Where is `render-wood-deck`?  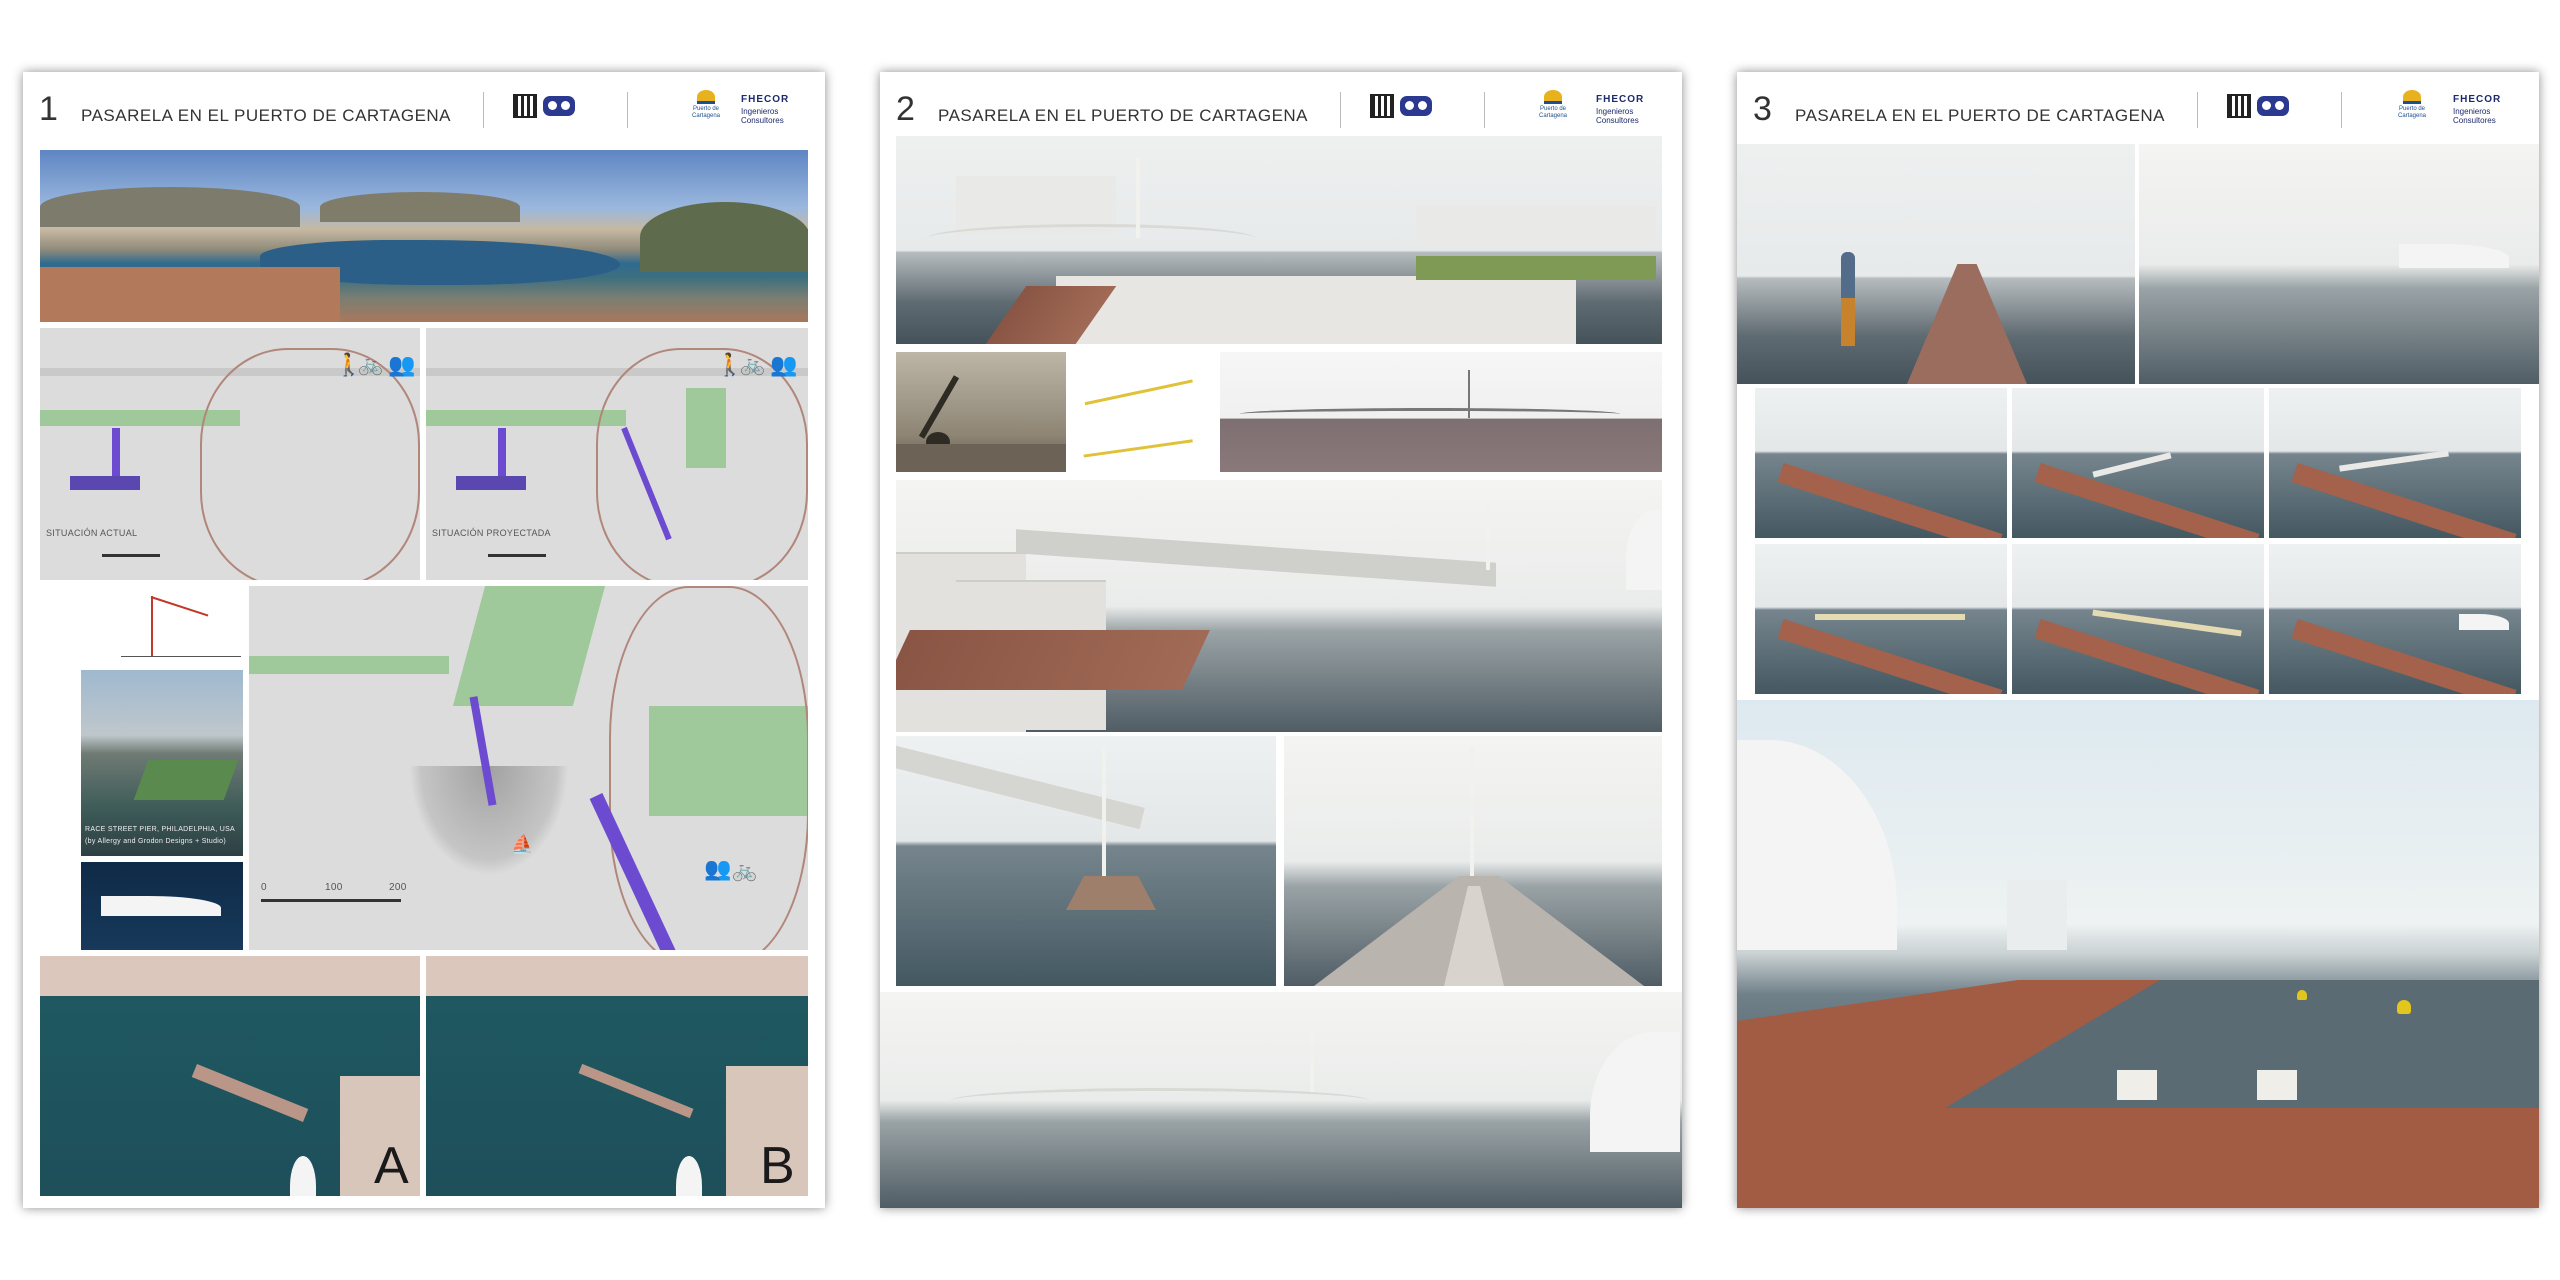 render-wood-deck is located at coordinates (2138, 954).